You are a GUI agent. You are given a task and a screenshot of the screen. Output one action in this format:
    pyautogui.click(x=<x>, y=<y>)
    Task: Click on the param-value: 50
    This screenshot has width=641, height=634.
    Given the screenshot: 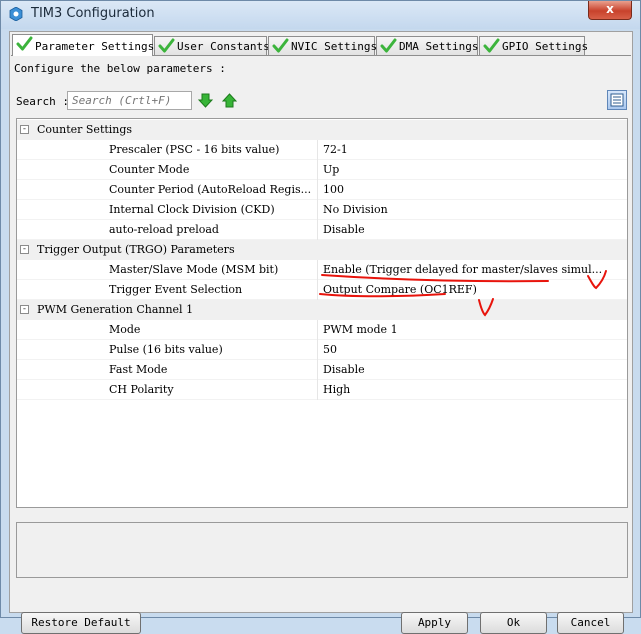 What is the action you would take?
    pyautogui.click(x=474, y=349)
    